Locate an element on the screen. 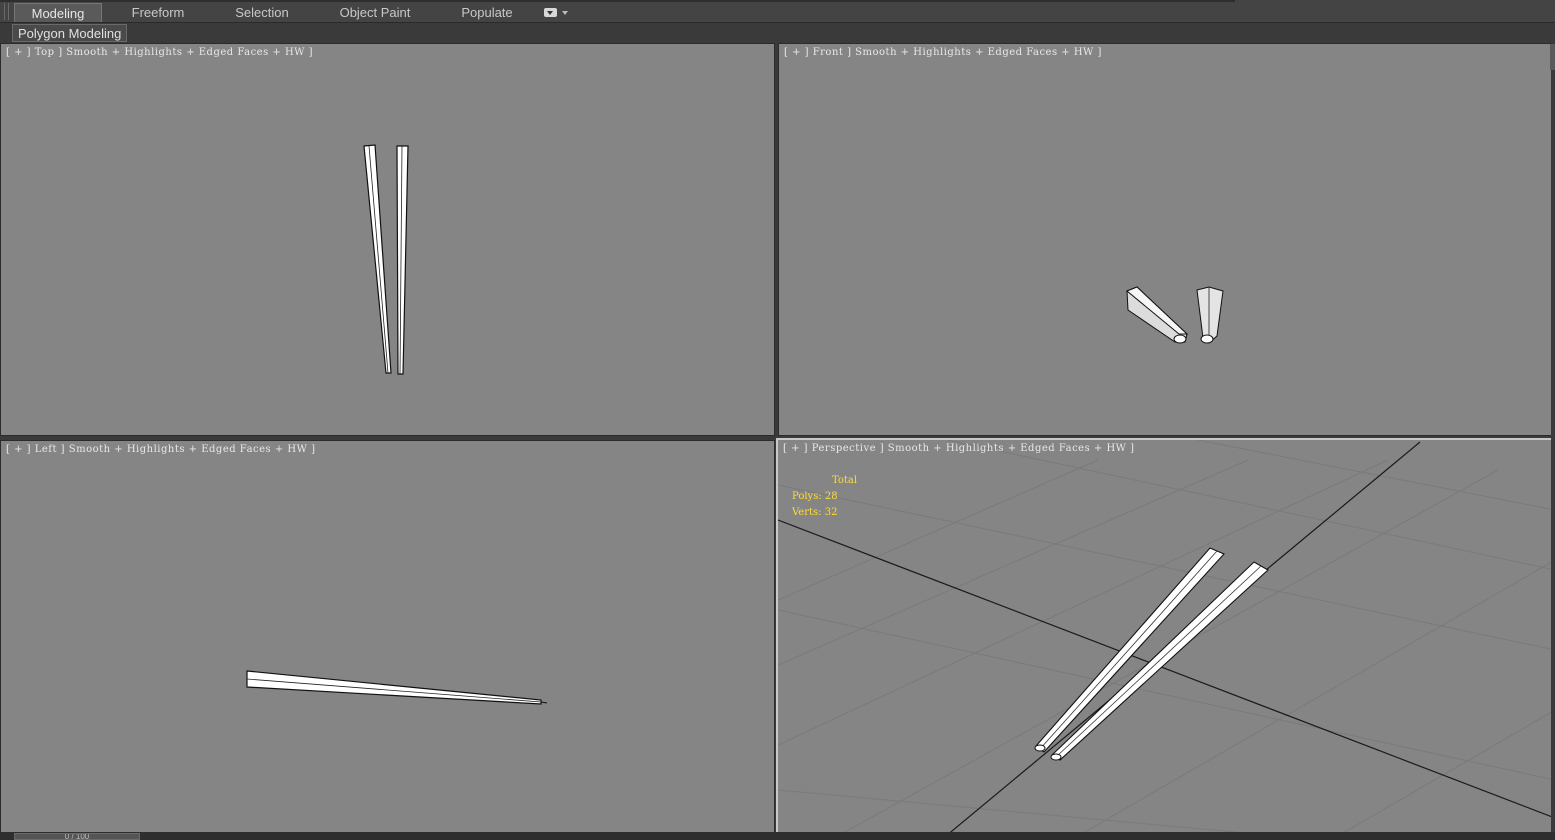  tab-populate: Populate is located at coordinates (487, 12).